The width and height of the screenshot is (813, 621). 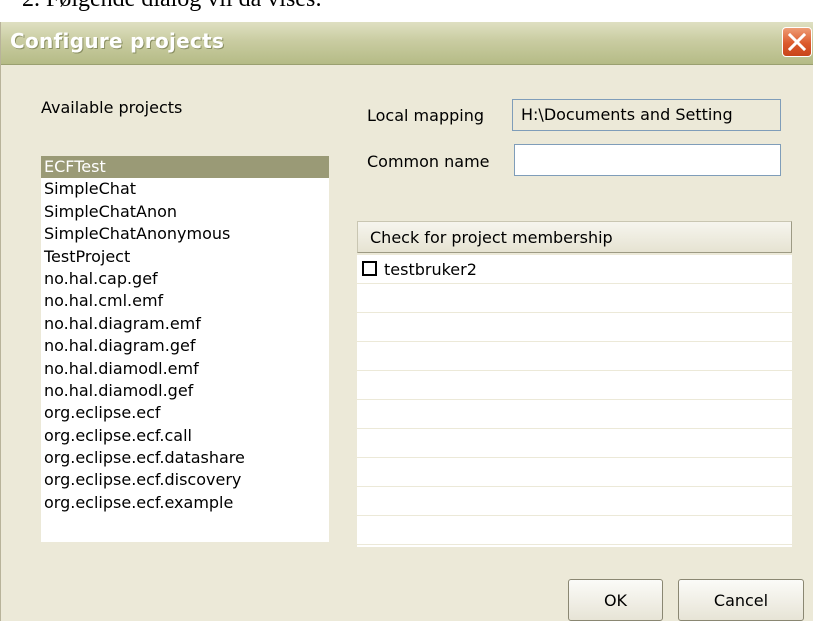 What do you see at coordinates (407, 43) in the screenshot?
I see `title-bar: Configure projects` at bounding box center [407, 43].